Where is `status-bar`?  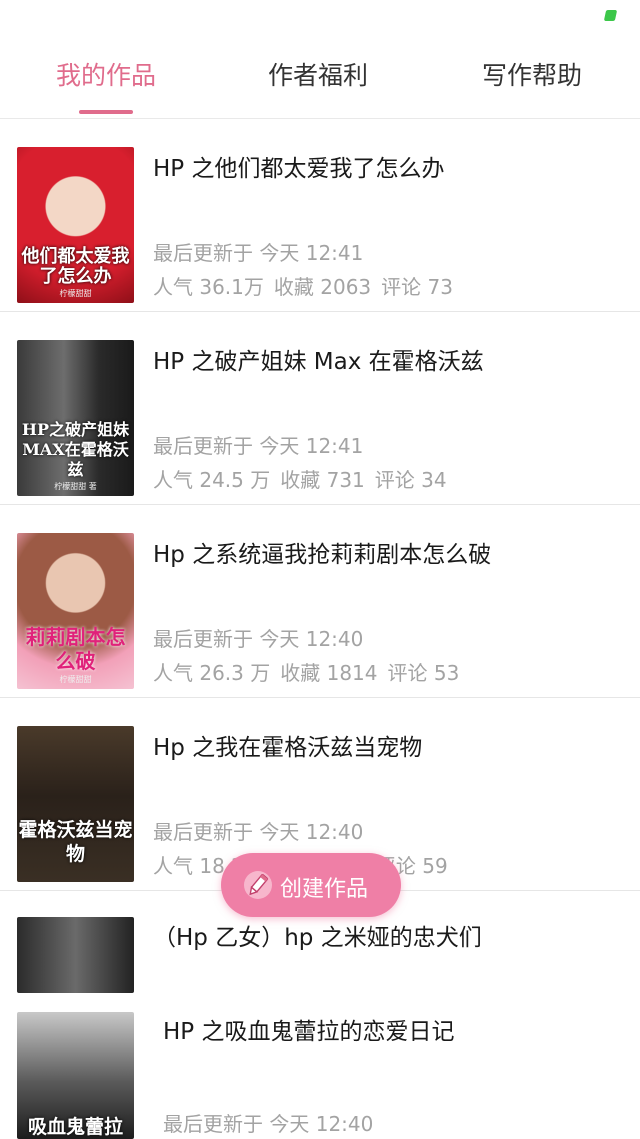
status-bar is located at coordinates (320, 15).